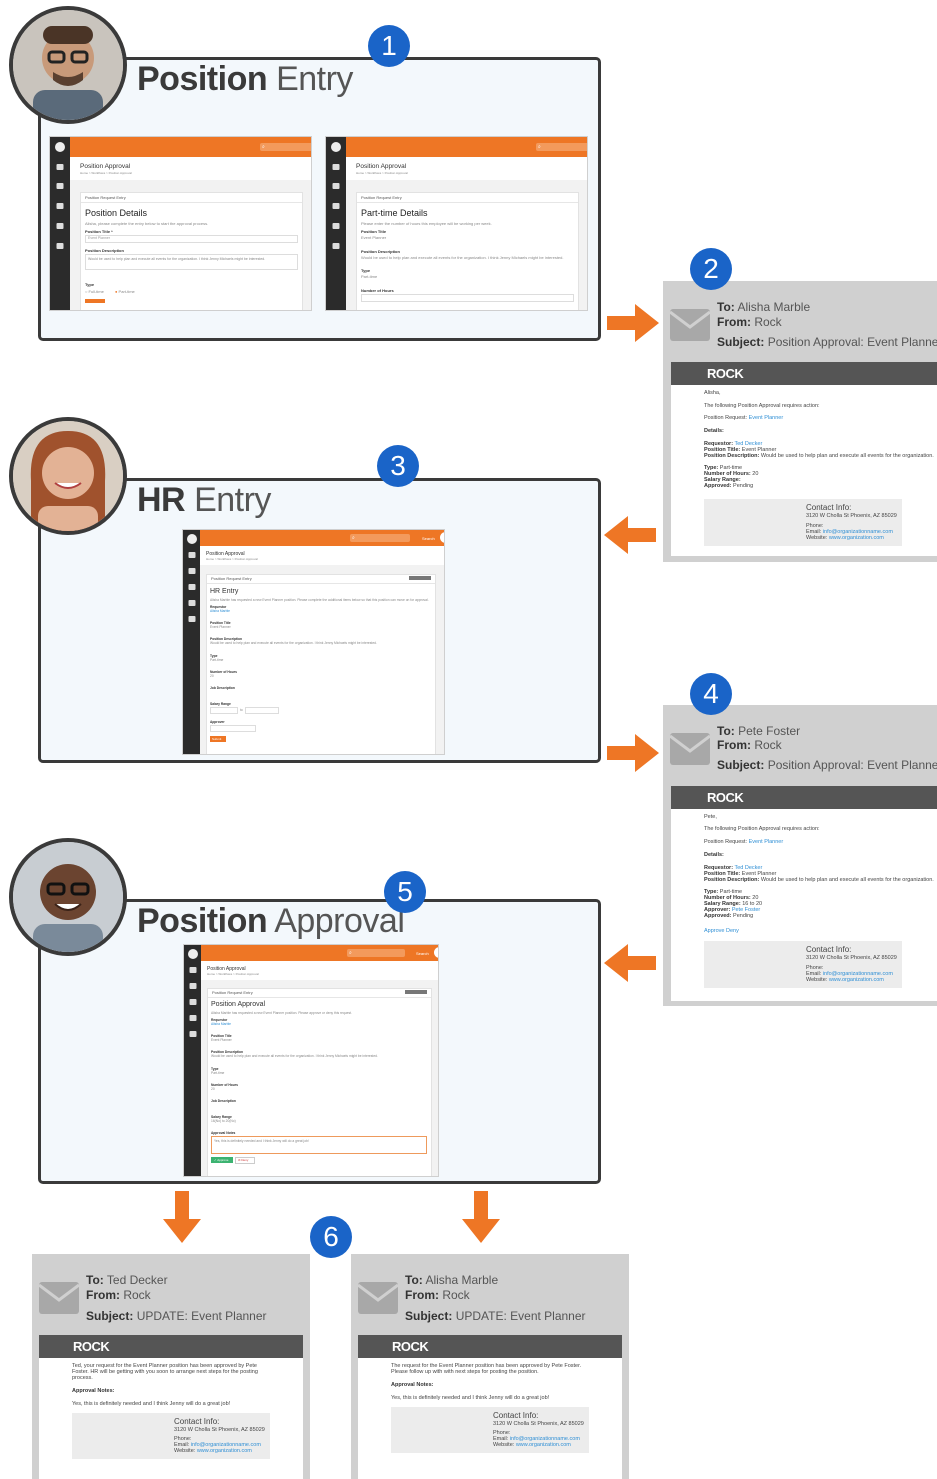  Describe the element at coordinates (398, 466) in the screenshot. I see `step3-badge: 3` at that location.